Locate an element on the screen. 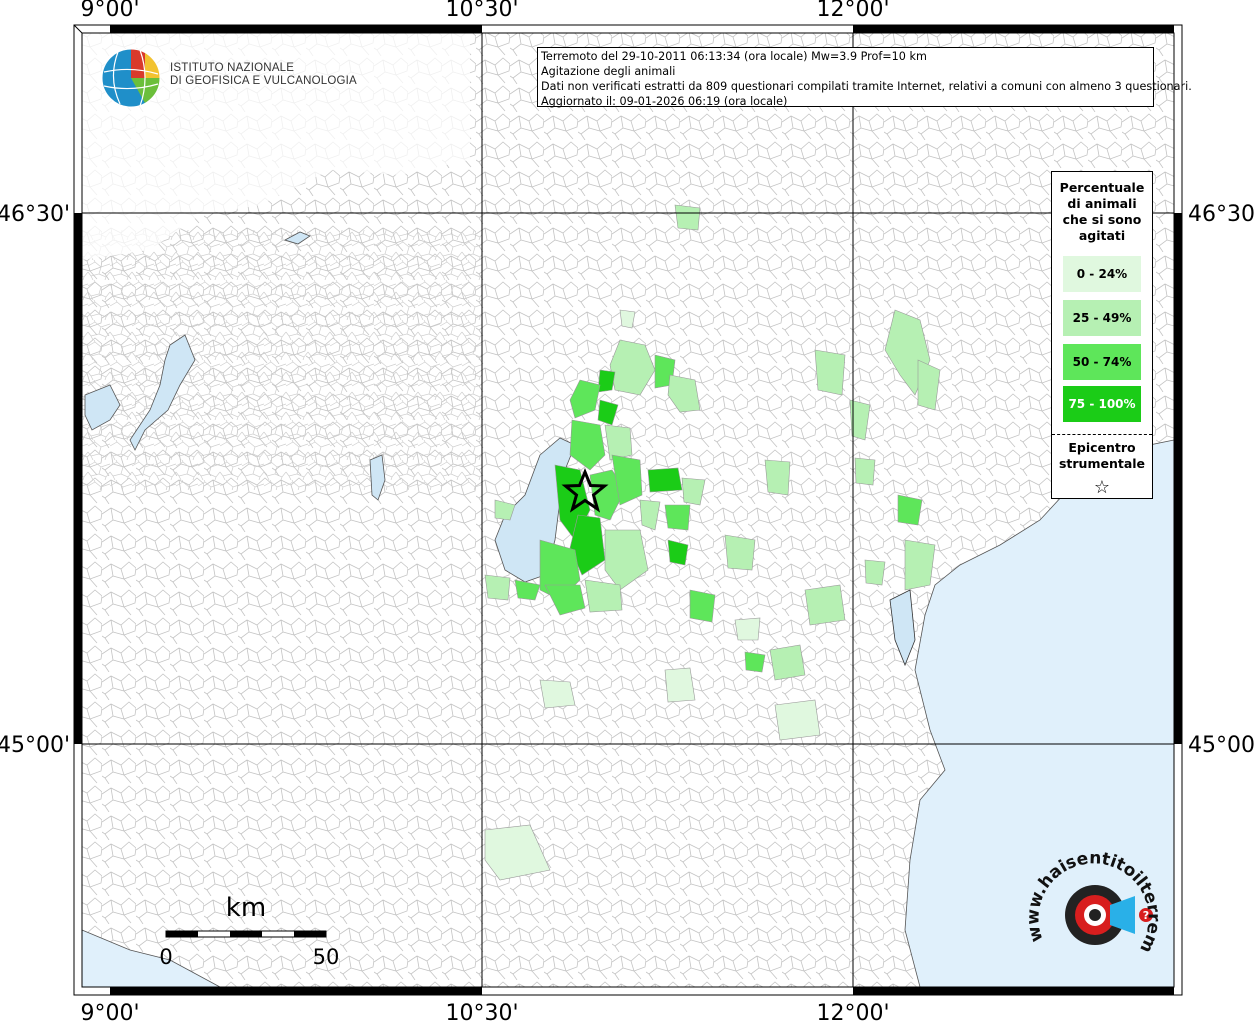 Image resolution: width=1255 pixels, height=1024 pixels. legend-title-line: agitati is located at coordinates (1102, 235).